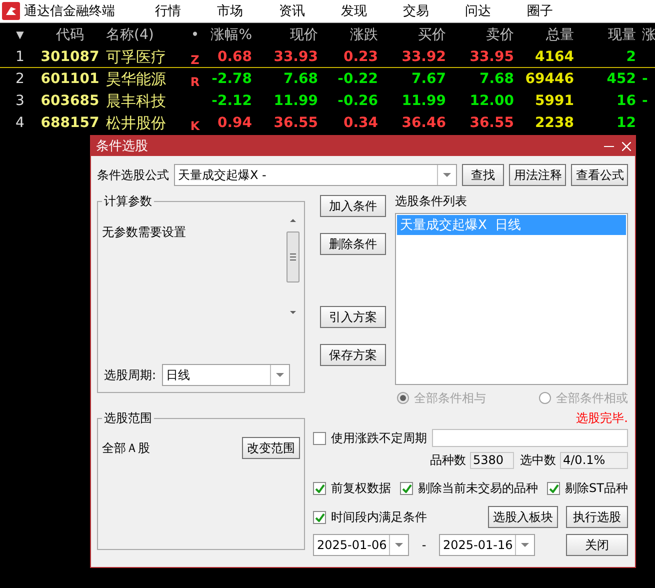 The width and height of the screenshot is (655, 588). I want to click on table-cell-text: 7.68, so click(496, 79).